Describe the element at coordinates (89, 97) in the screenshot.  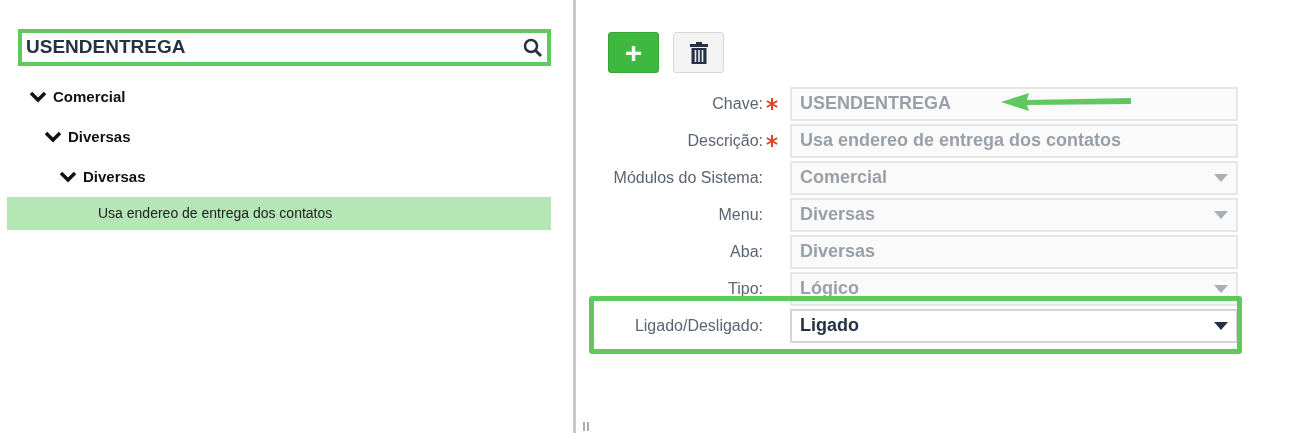
I see `tree-node-label: Comercial` at that location.